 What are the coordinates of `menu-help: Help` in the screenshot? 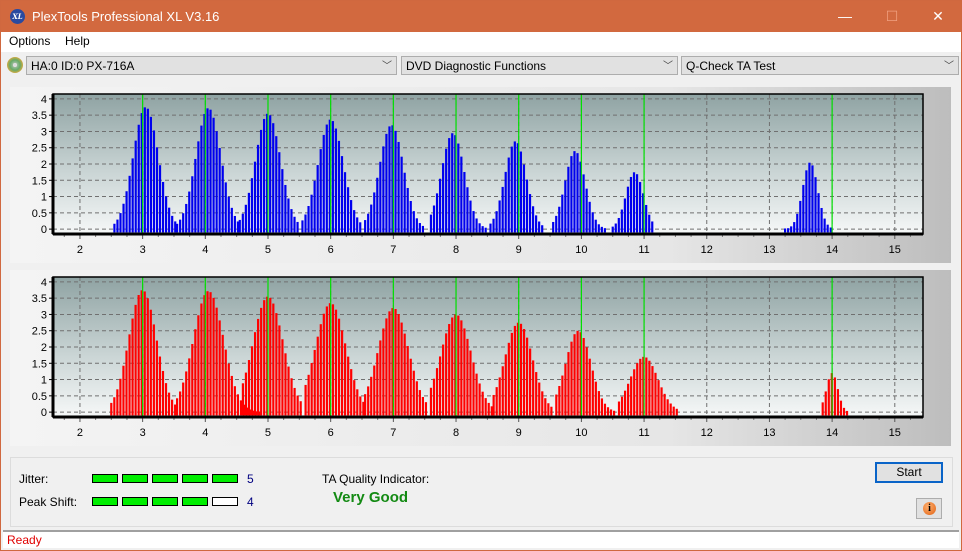 It's located at (77, 41).